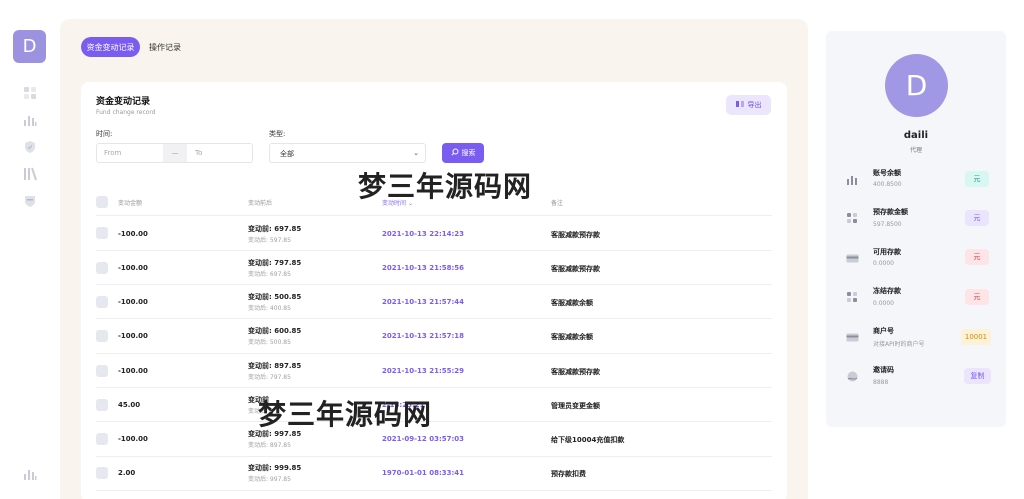 The width and height of the screenshot is (1024, 499). What do you see at coordinates (423, 473) in the screenshot?
I see `cell-time: 1970-01-01 08:33:41` at bounding box center [423, 473].